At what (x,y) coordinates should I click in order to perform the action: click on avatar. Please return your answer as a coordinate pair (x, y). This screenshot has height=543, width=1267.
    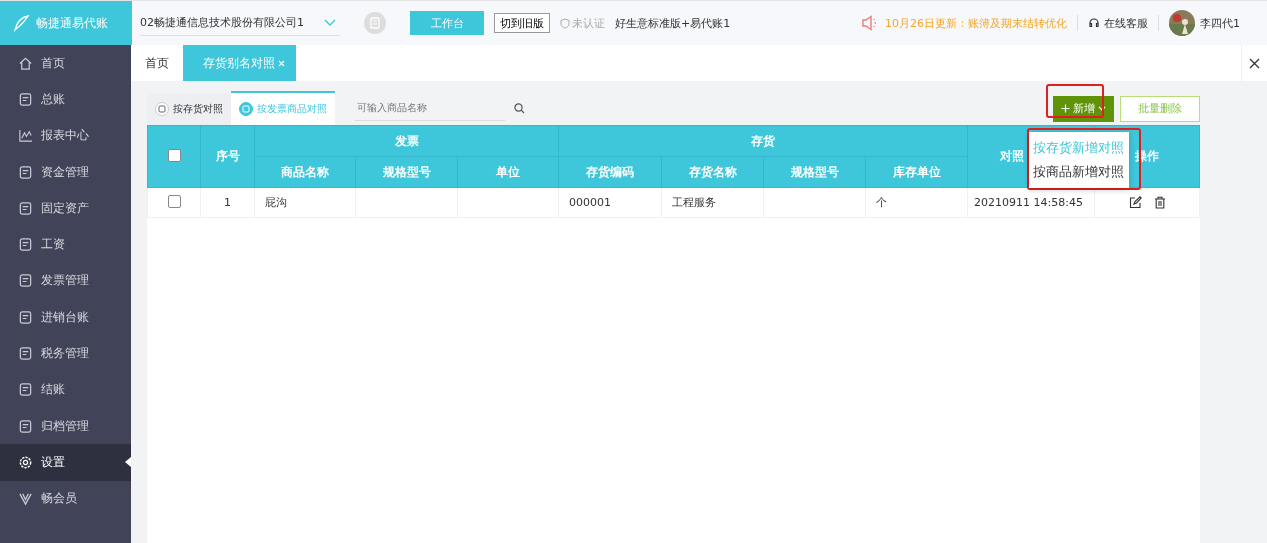
    Looking at the image, I should click on (1182, 23).